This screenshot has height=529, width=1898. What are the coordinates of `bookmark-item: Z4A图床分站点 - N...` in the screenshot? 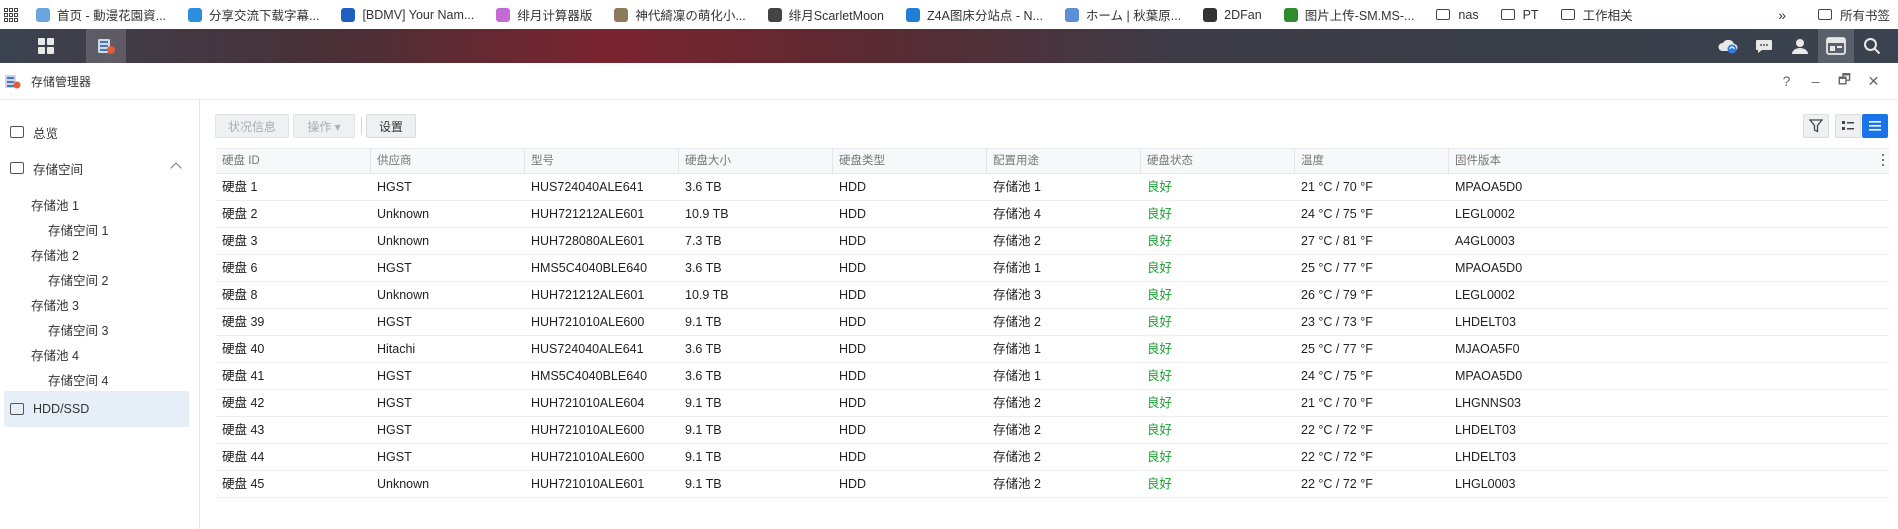 It's located at (974, 14).